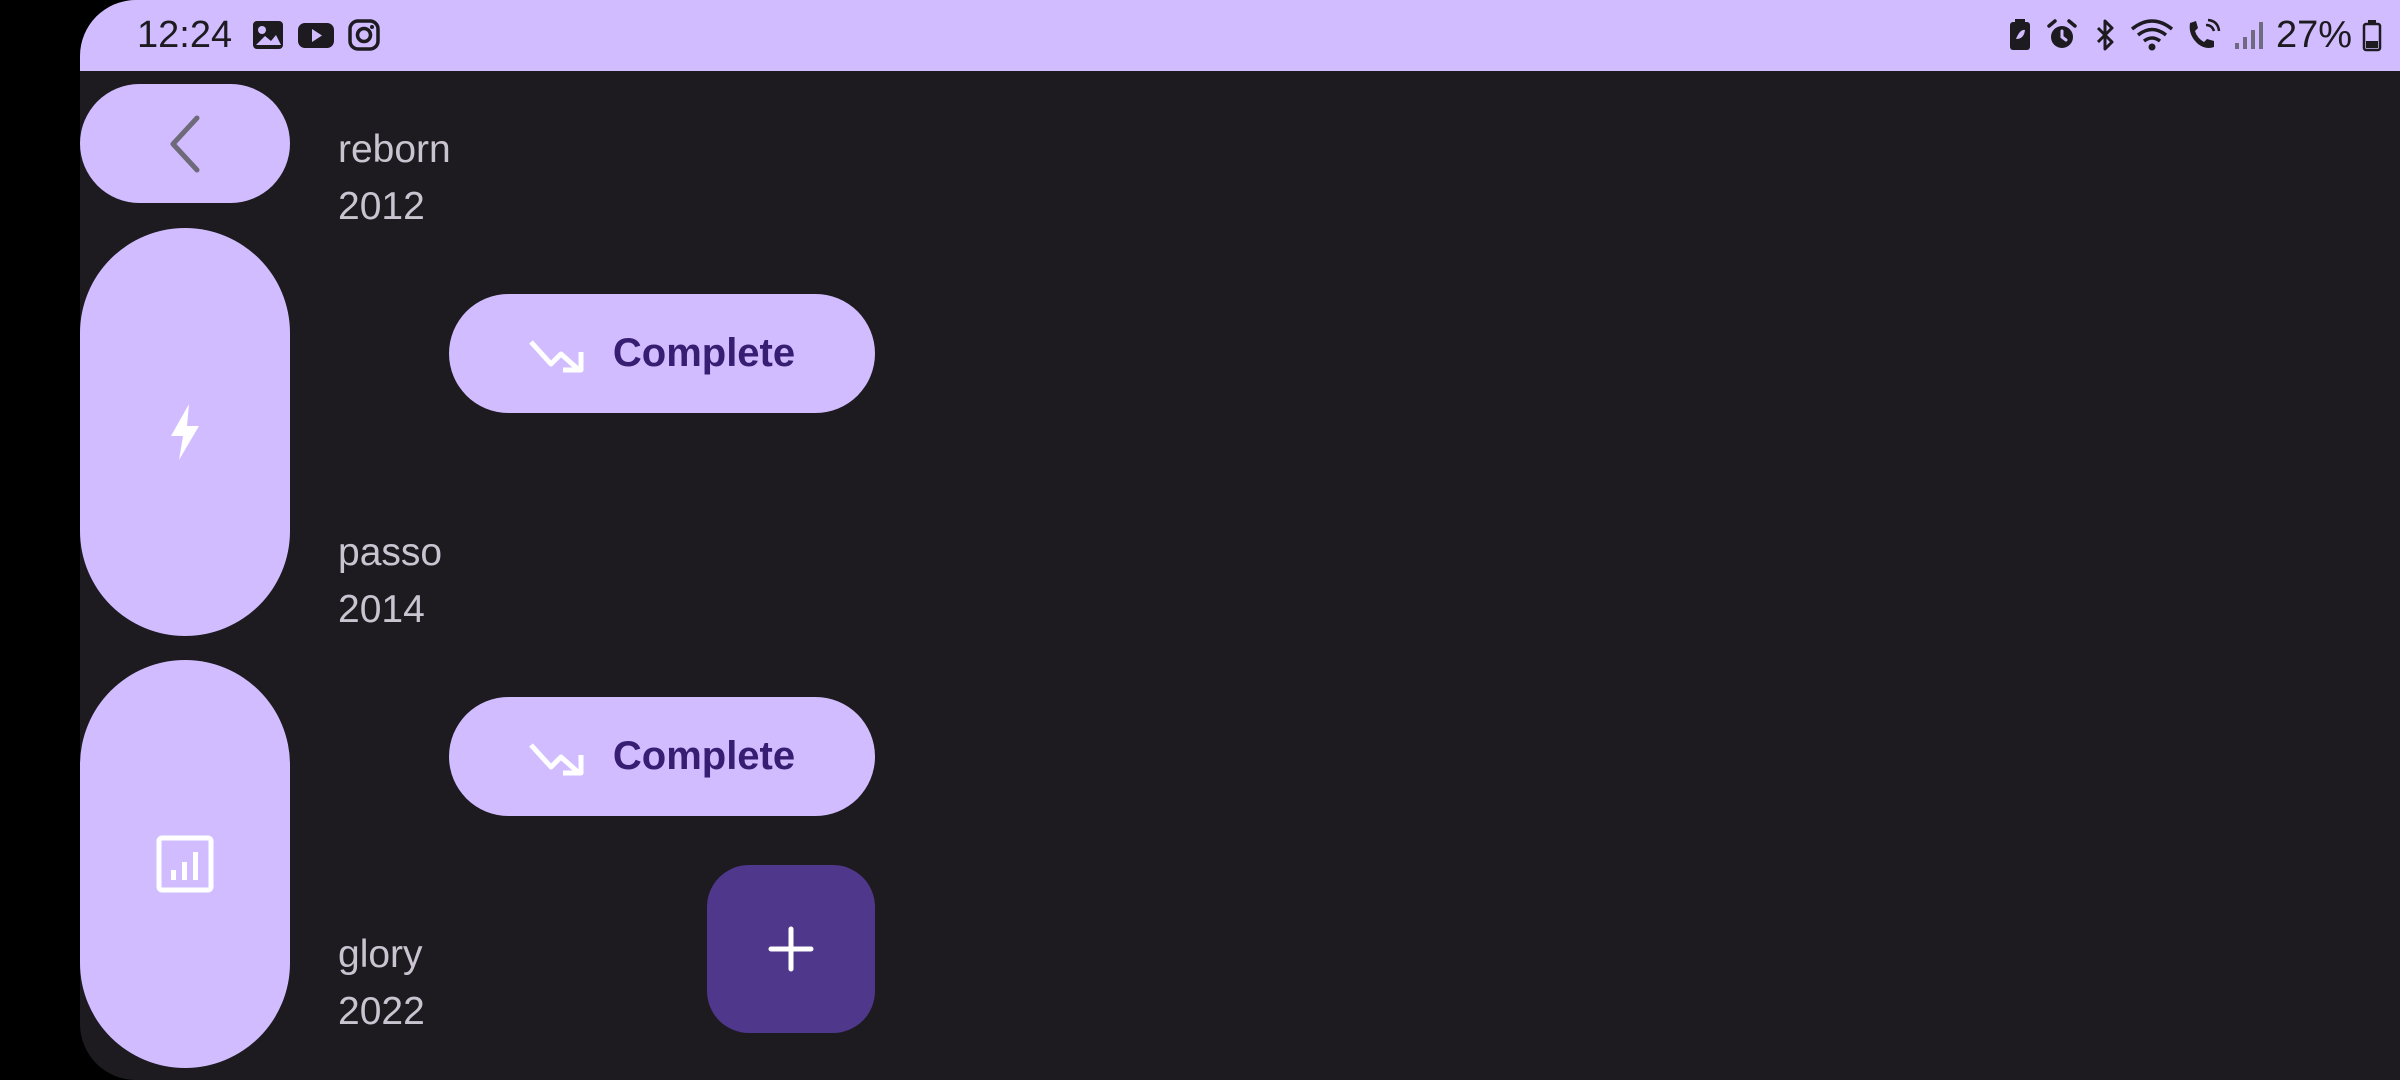 Image resolution: width=2400 pixels, height=1080 pixels. What do you see at coordinates (380, 954) in the screenshot?
I see `entry-name: glory` at bounding box center [380, 954].